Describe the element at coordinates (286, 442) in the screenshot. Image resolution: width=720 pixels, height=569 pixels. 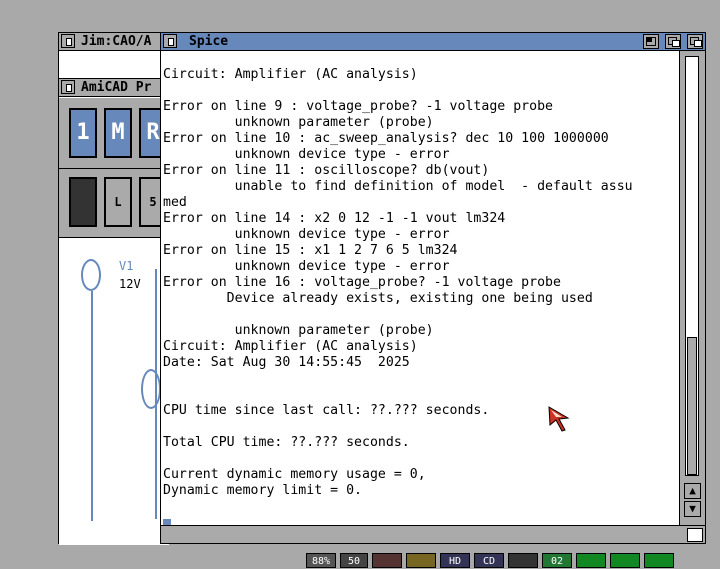
I see `output-line: Total CPU time: ??.??? seconds.` at that location.